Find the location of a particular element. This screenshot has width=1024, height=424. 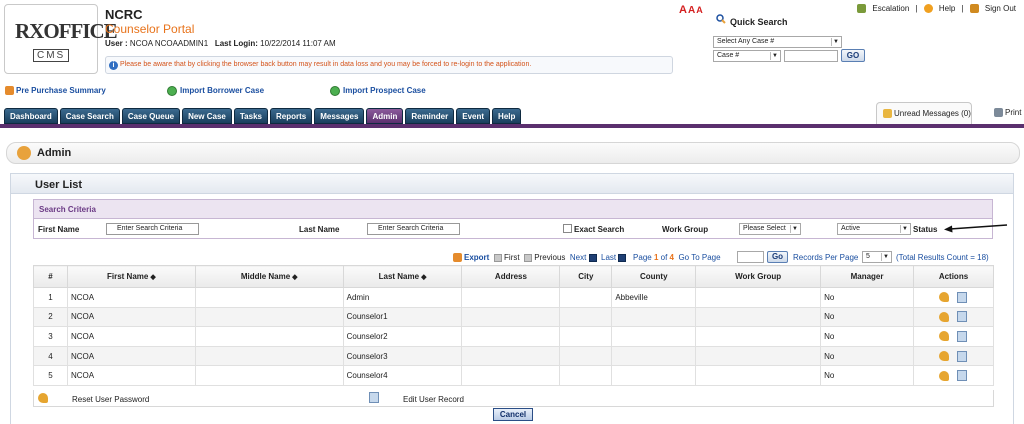

export-button: Export is located at coordinates (471, 258).